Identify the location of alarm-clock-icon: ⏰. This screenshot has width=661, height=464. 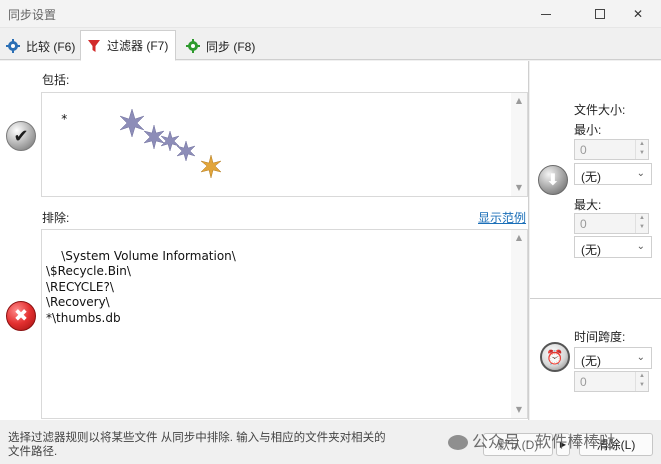
(555, 357).